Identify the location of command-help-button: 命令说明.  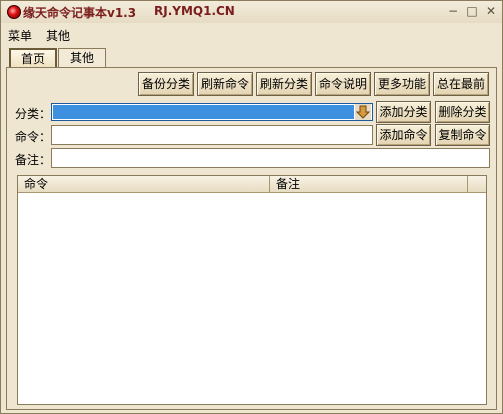
(343, 84).